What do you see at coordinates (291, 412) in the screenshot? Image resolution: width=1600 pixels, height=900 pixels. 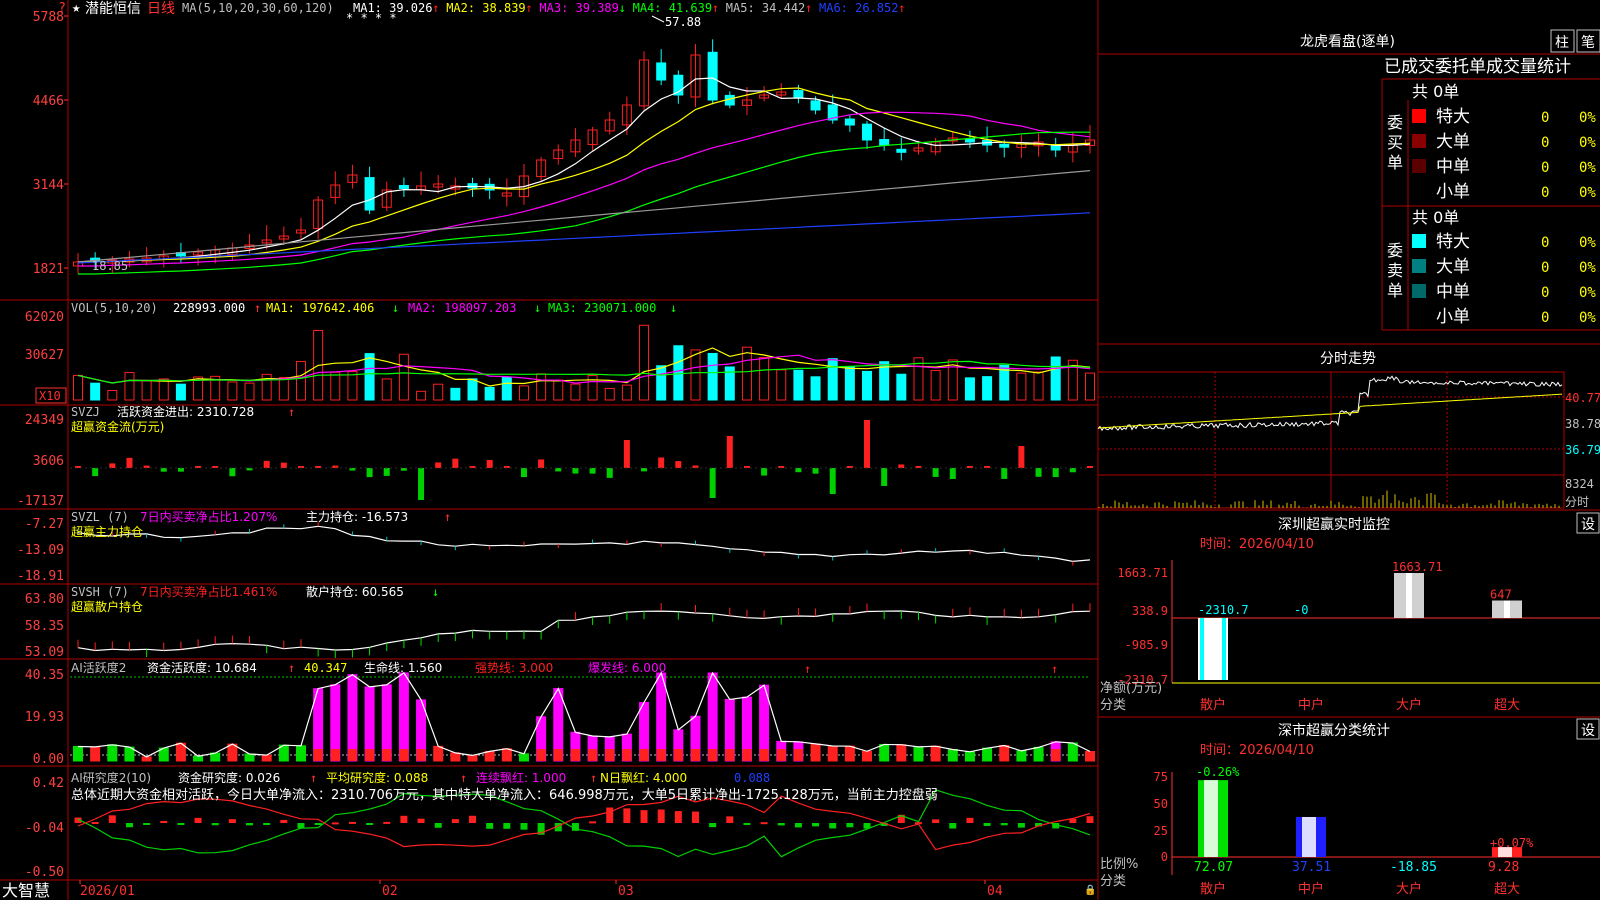 I see `svzj-arrow: ↑` at bounding box center [291, 412].